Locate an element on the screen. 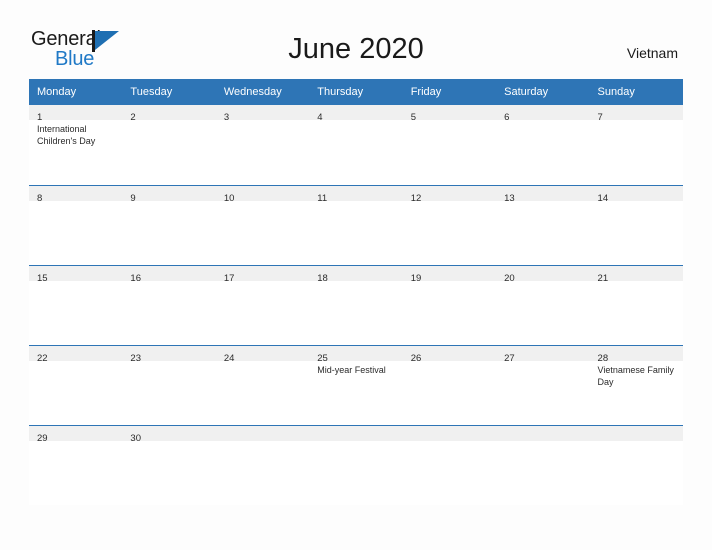  day-number-band: 15 is located at coordinates (76, 275).